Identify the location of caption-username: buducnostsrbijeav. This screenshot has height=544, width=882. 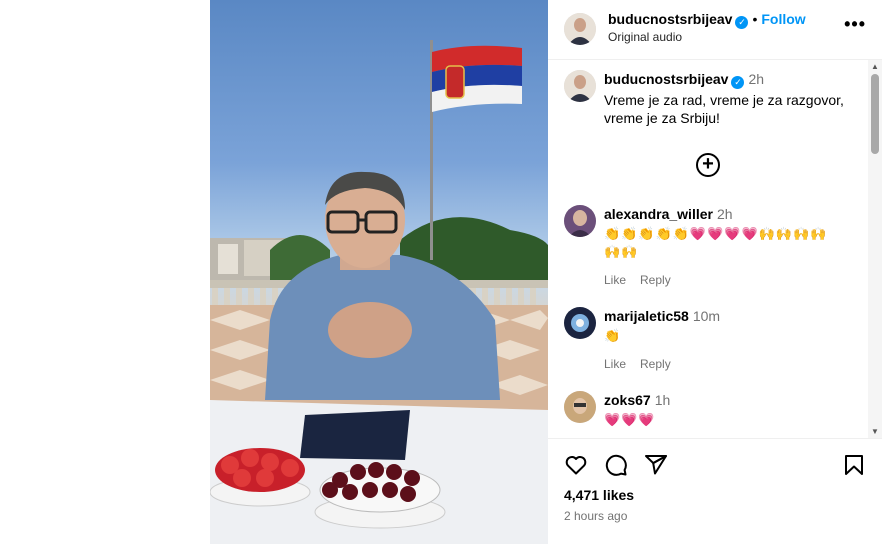
(666, 79).